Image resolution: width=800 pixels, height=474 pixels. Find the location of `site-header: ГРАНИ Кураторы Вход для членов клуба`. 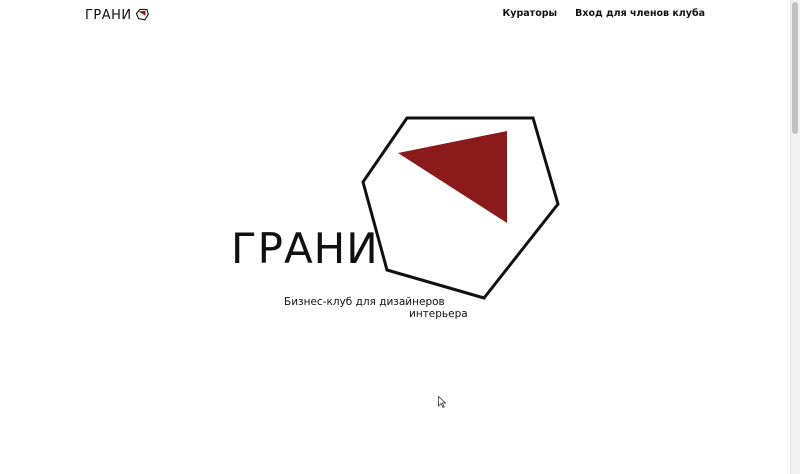

site-header: ГРАНИ Кураторы Вход для членов клуба is located at coordinates (395, 15).